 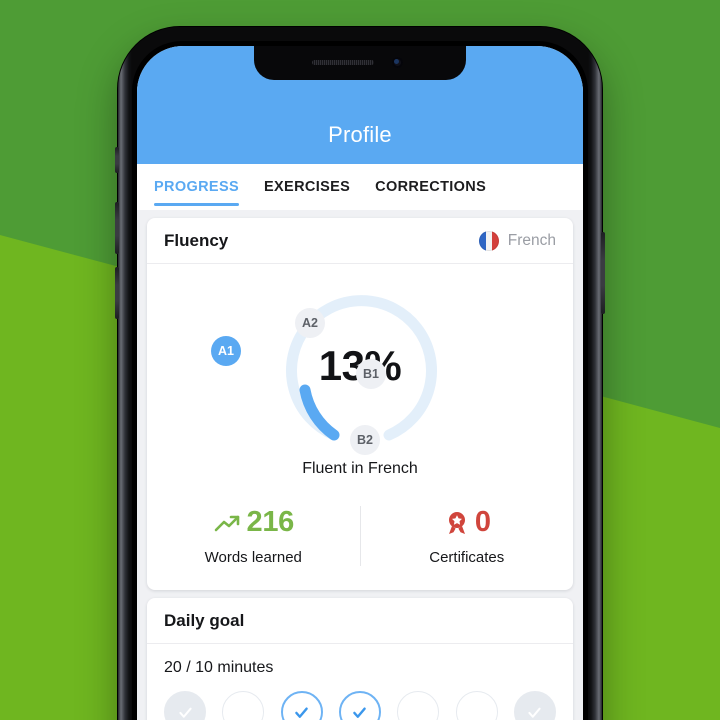 I want to click on level-badge-b1: B1, so click(x=371, y=374).